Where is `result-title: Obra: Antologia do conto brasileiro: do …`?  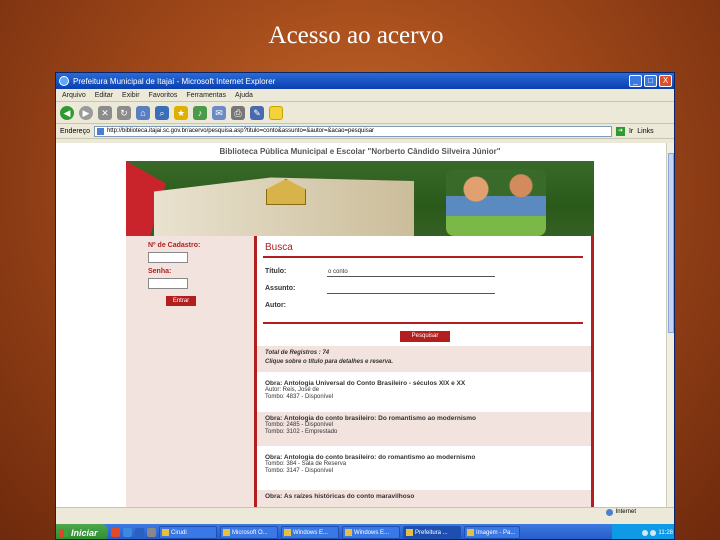
result-title: Obra: Antologia do conto brasileiro: do … is located at coordinates (424, 457).